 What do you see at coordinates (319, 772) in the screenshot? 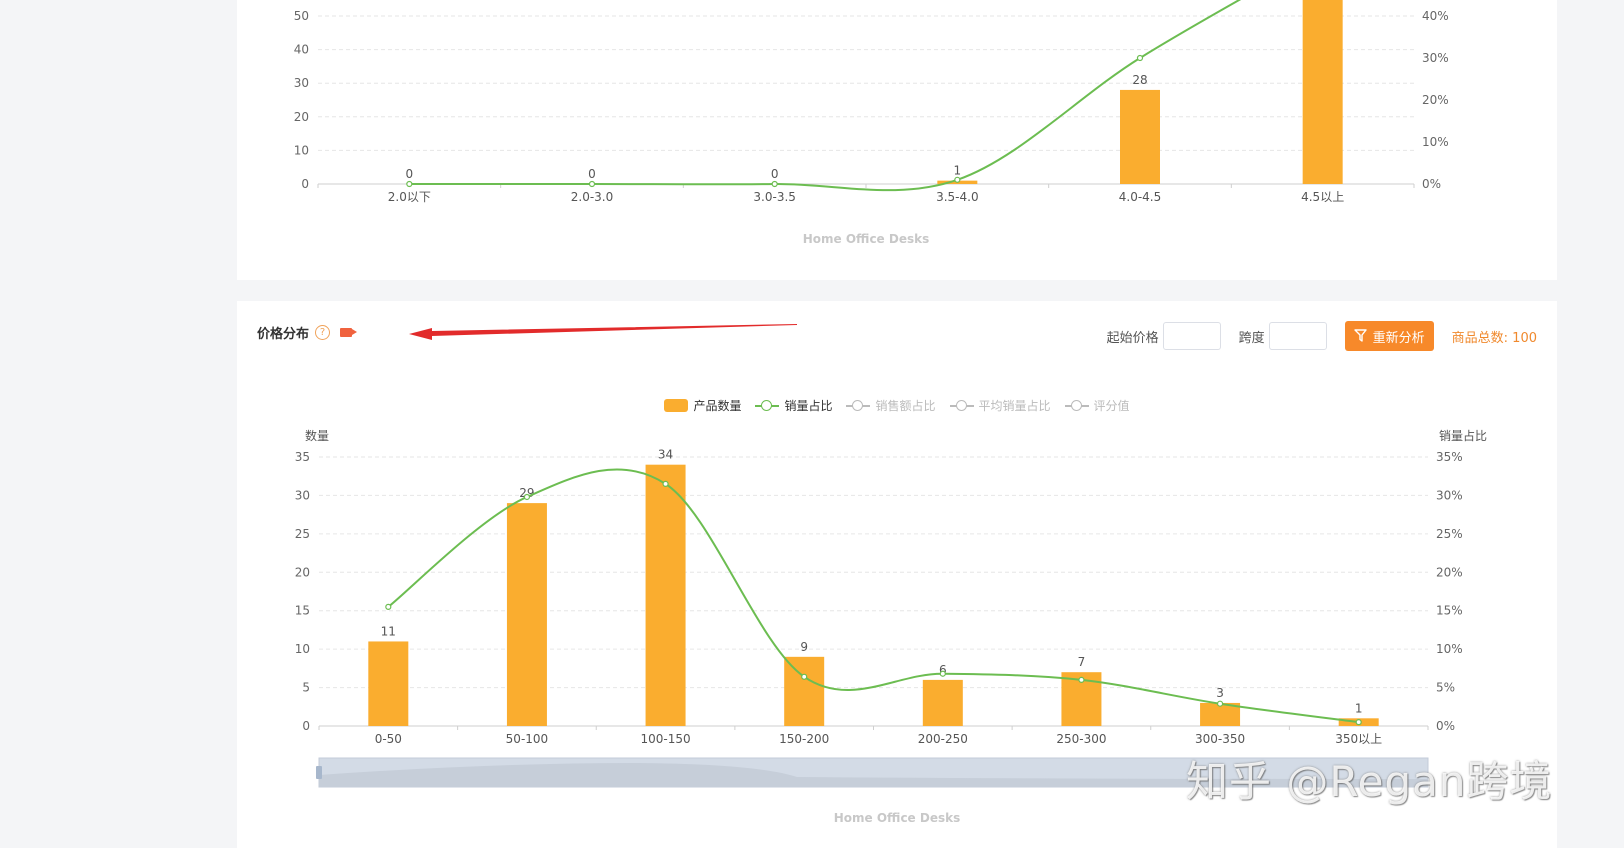
I see `zoom-handle-left` at bounding box center [319, 772].